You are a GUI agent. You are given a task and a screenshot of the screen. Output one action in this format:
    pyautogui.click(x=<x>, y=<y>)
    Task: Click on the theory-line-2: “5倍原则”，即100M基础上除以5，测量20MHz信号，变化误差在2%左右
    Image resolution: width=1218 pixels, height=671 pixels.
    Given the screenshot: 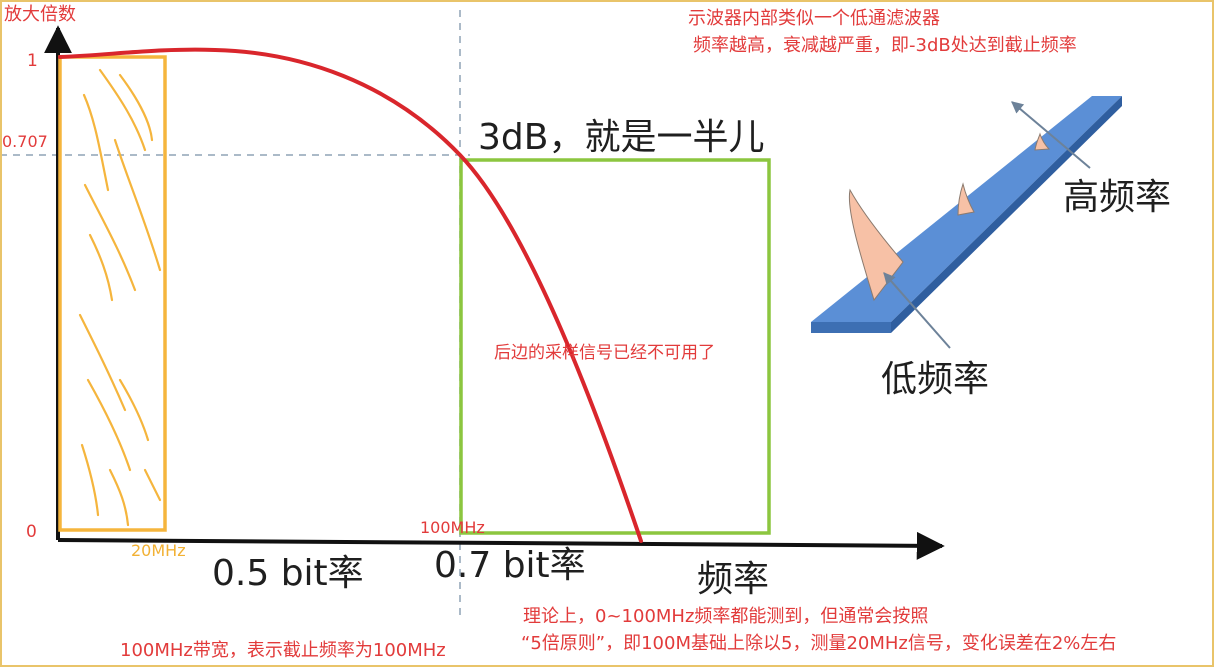 What is the action you would take?
    pyautogui.click(x=819, y=643)
    